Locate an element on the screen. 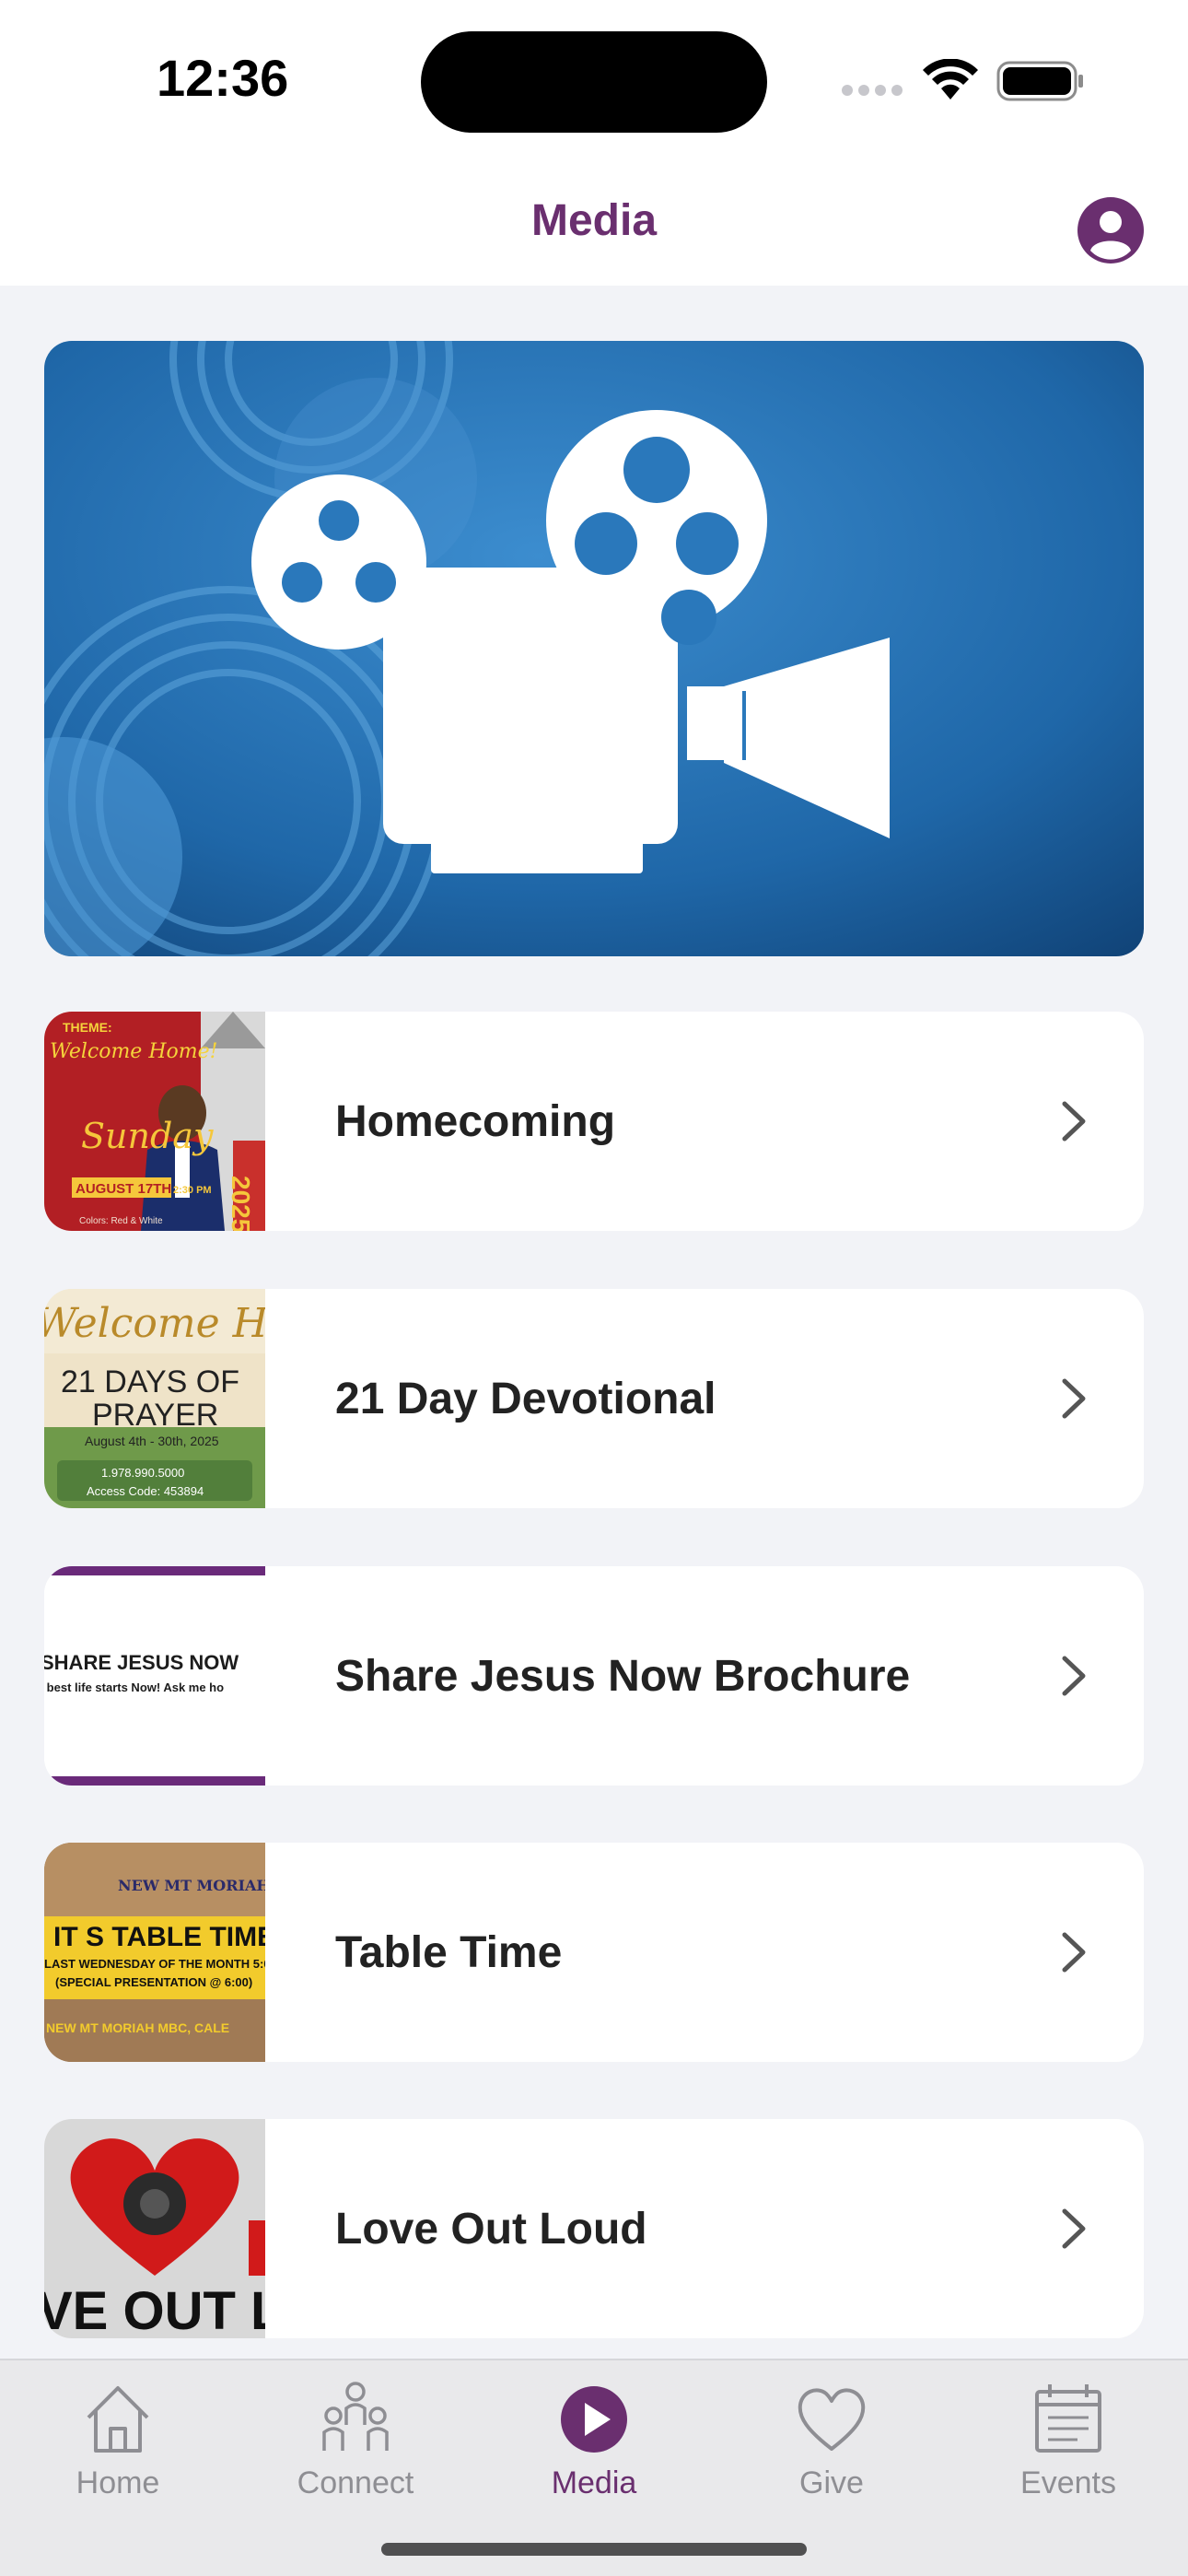 This screenshot has width=1188, height=2576. tab-media: Media is located at coordinates (594, 2447).